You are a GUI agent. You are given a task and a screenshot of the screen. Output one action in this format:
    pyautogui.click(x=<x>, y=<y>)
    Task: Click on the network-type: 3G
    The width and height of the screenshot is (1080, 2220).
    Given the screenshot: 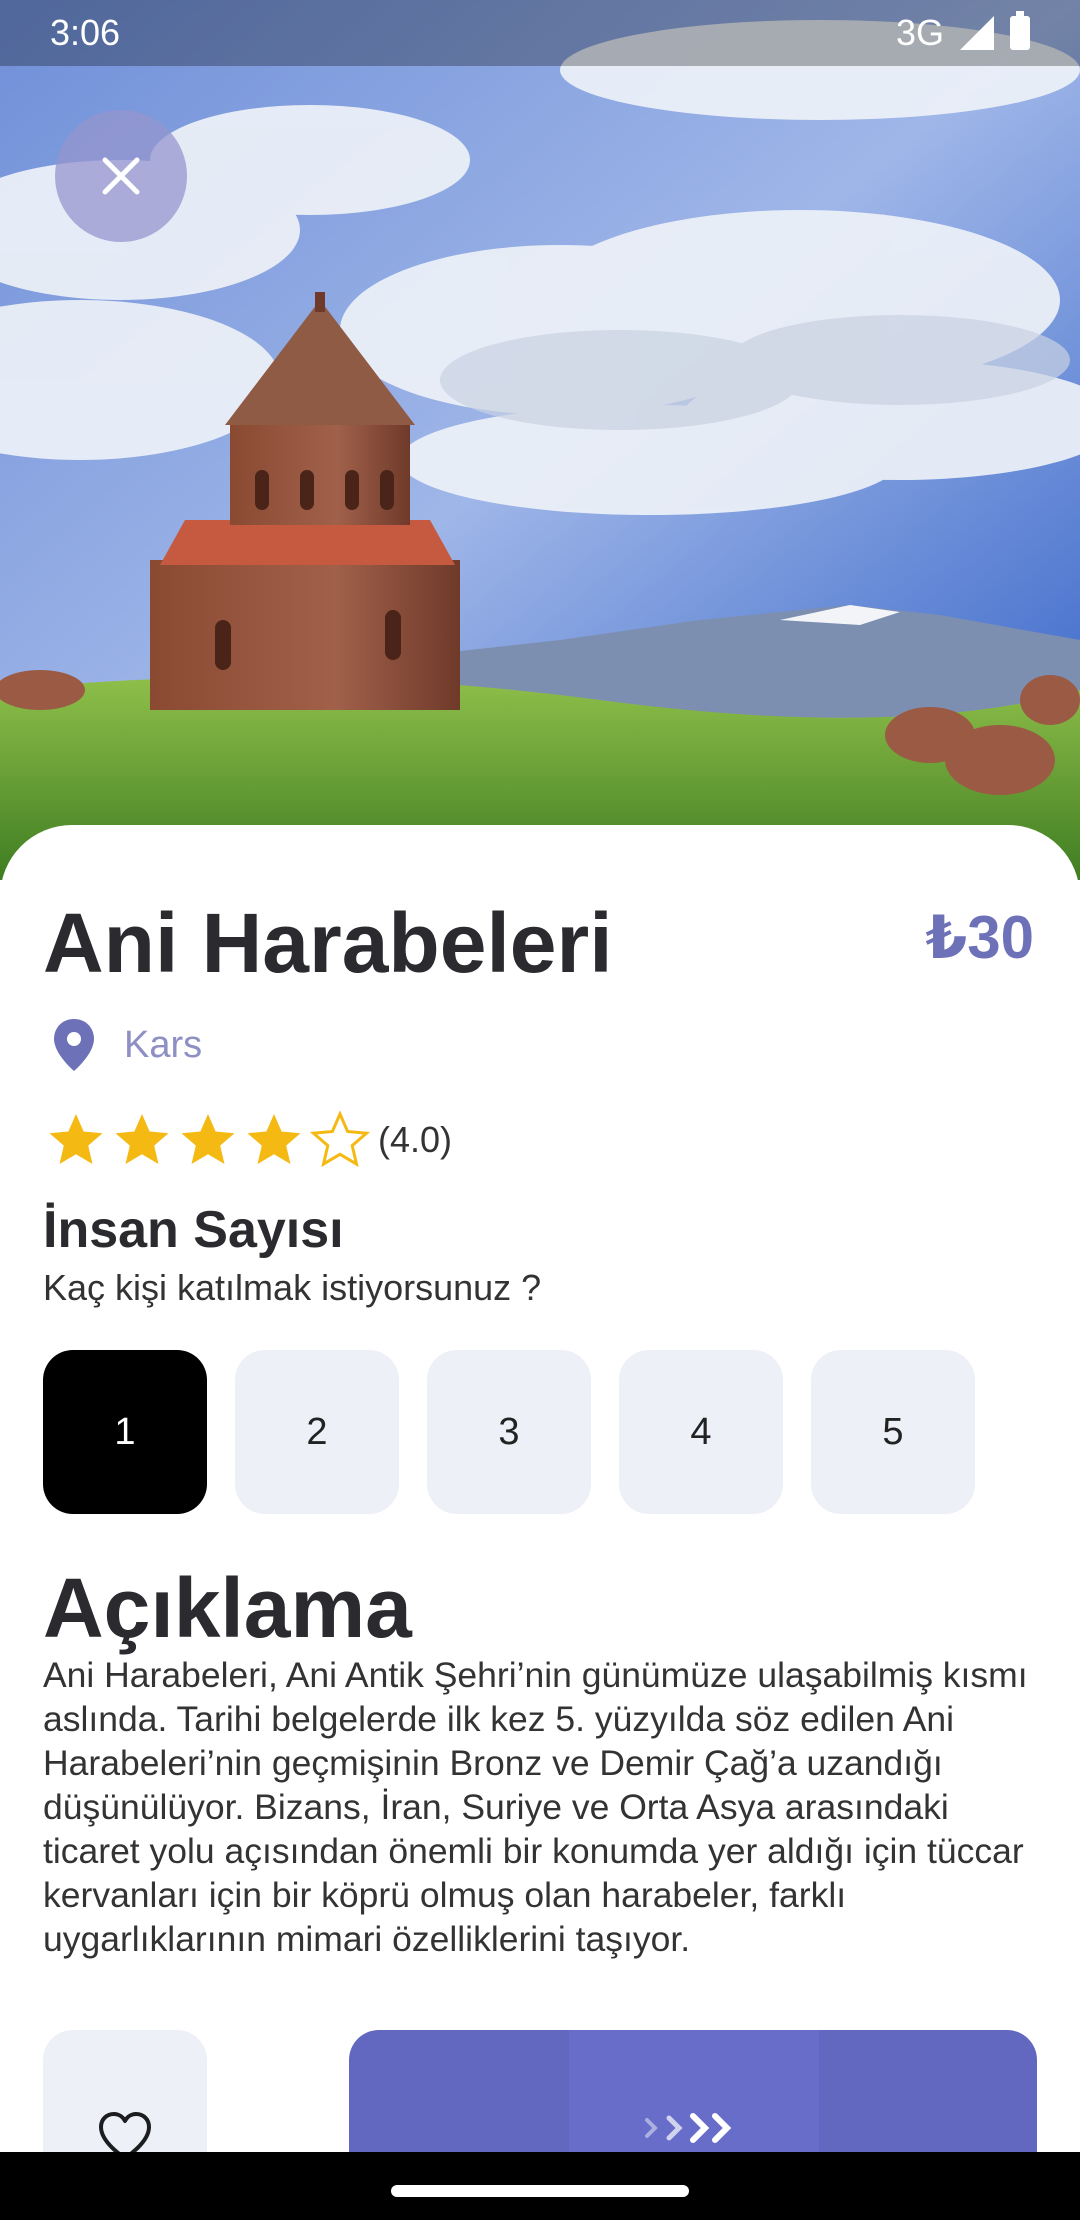 What is the action you would take?
    pyautogui.click(x=919, y=32)
    